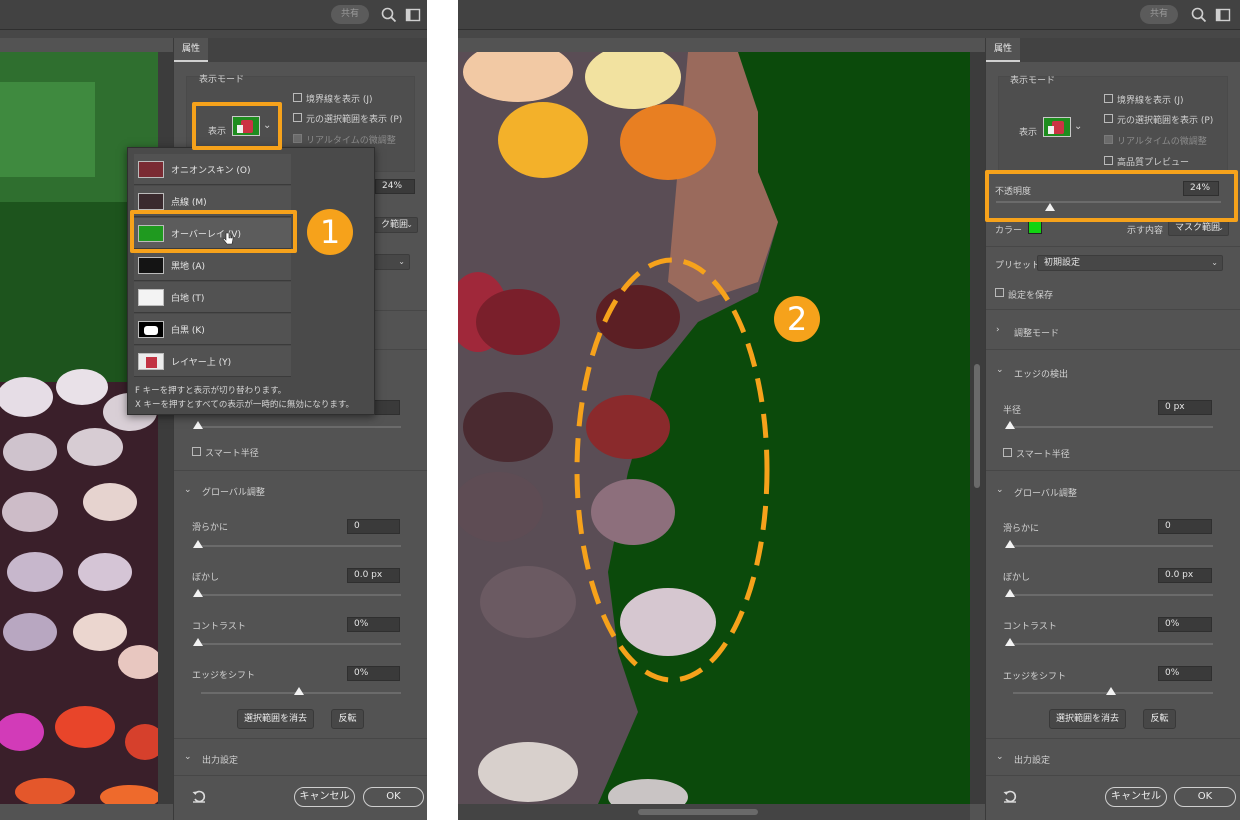 The height and width of the screenshot is (820, 1240). Describe the element at coordinates (219, 627) in the screenshot. I see `contrast-label: コントラスト` at that location.